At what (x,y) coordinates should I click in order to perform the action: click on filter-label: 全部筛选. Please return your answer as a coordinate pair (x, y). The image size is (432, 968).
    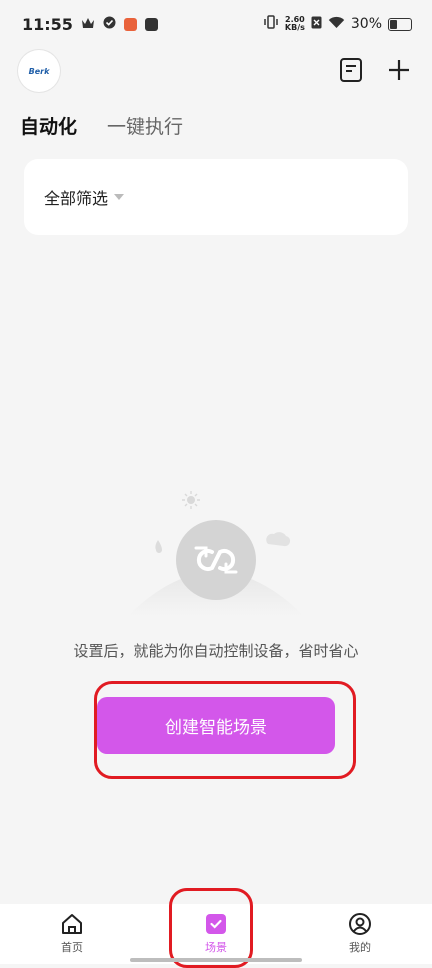
    Looking at the image, I should click on (76, 198).